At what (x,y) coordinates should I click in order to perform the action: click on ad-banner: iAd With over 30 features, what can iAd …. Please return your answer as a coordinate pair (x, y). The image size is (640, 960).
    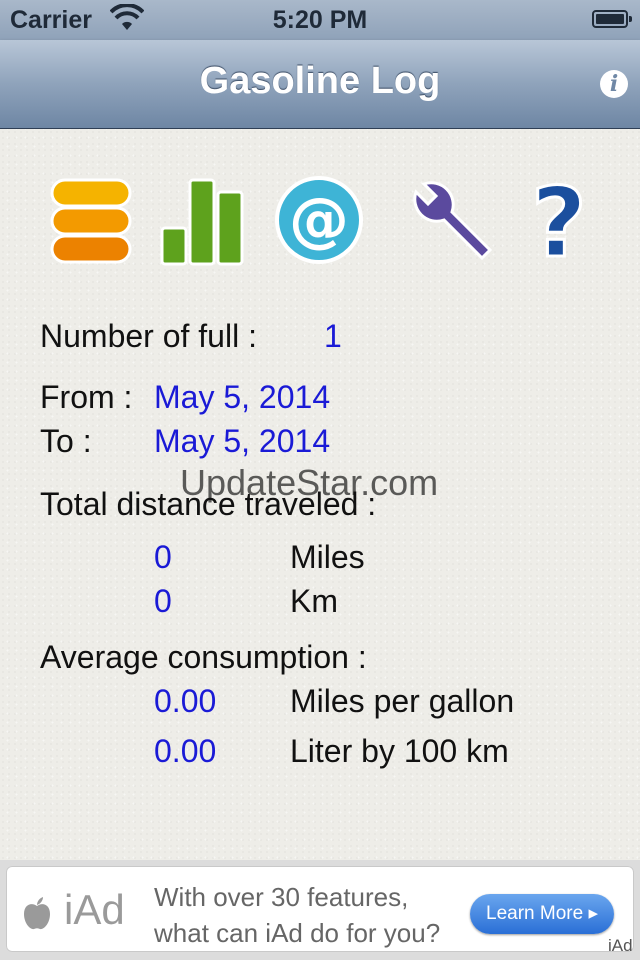
    Looking at the image, I should click on (320, 910).